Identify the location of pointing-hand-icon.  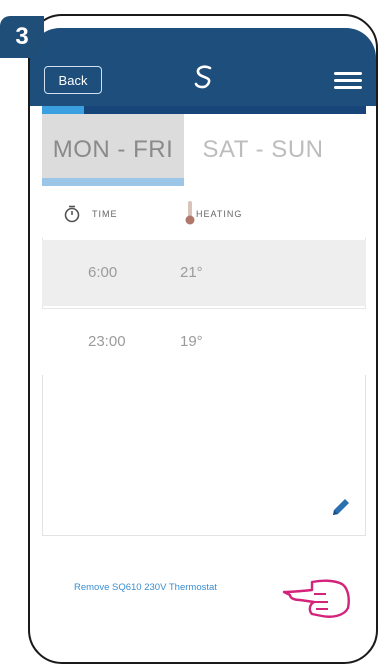
(316, 598).